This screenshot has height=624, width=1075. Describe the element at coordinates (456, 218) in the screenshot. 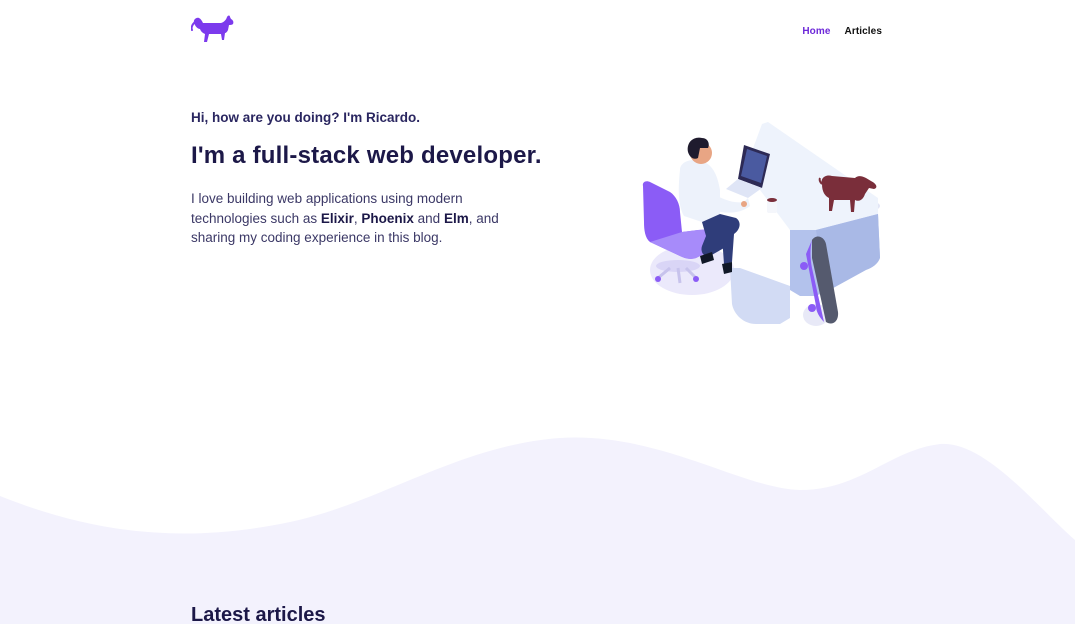

I see `intro-tech-elm: Elm` at that location.